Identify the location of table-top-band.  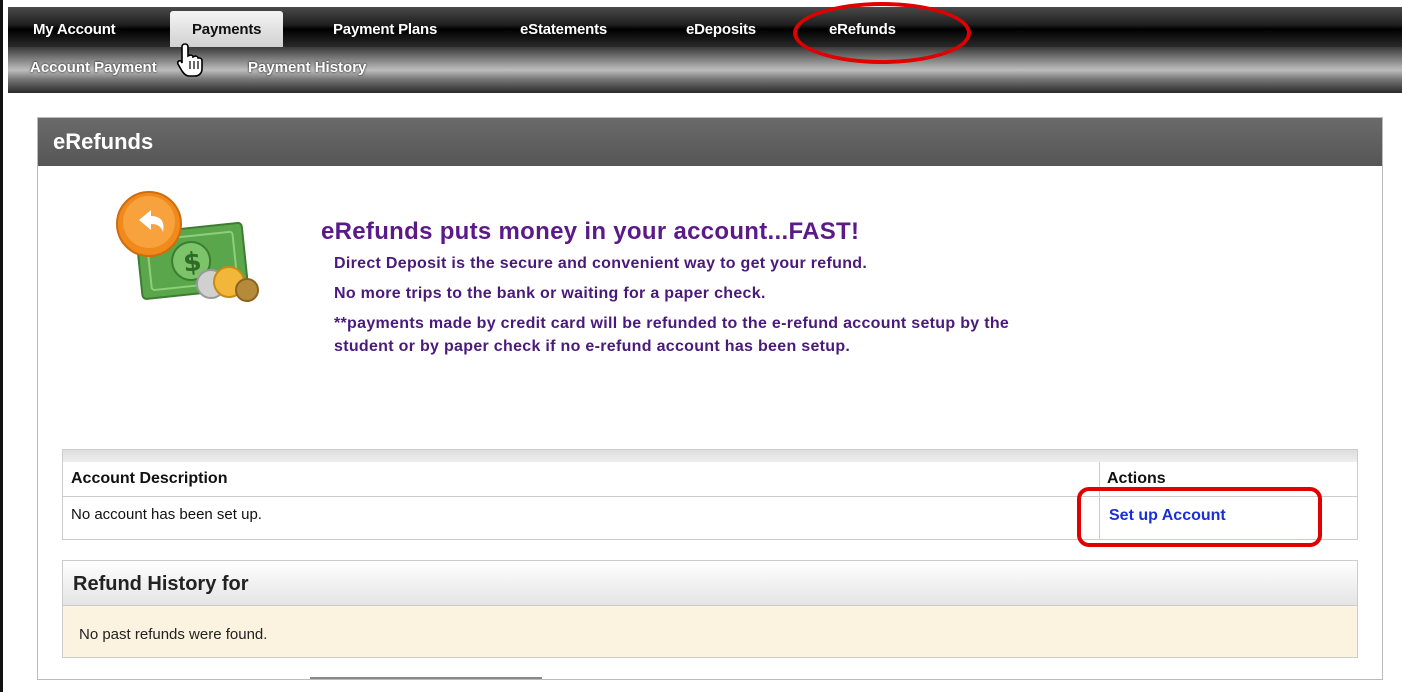
(710, 456).